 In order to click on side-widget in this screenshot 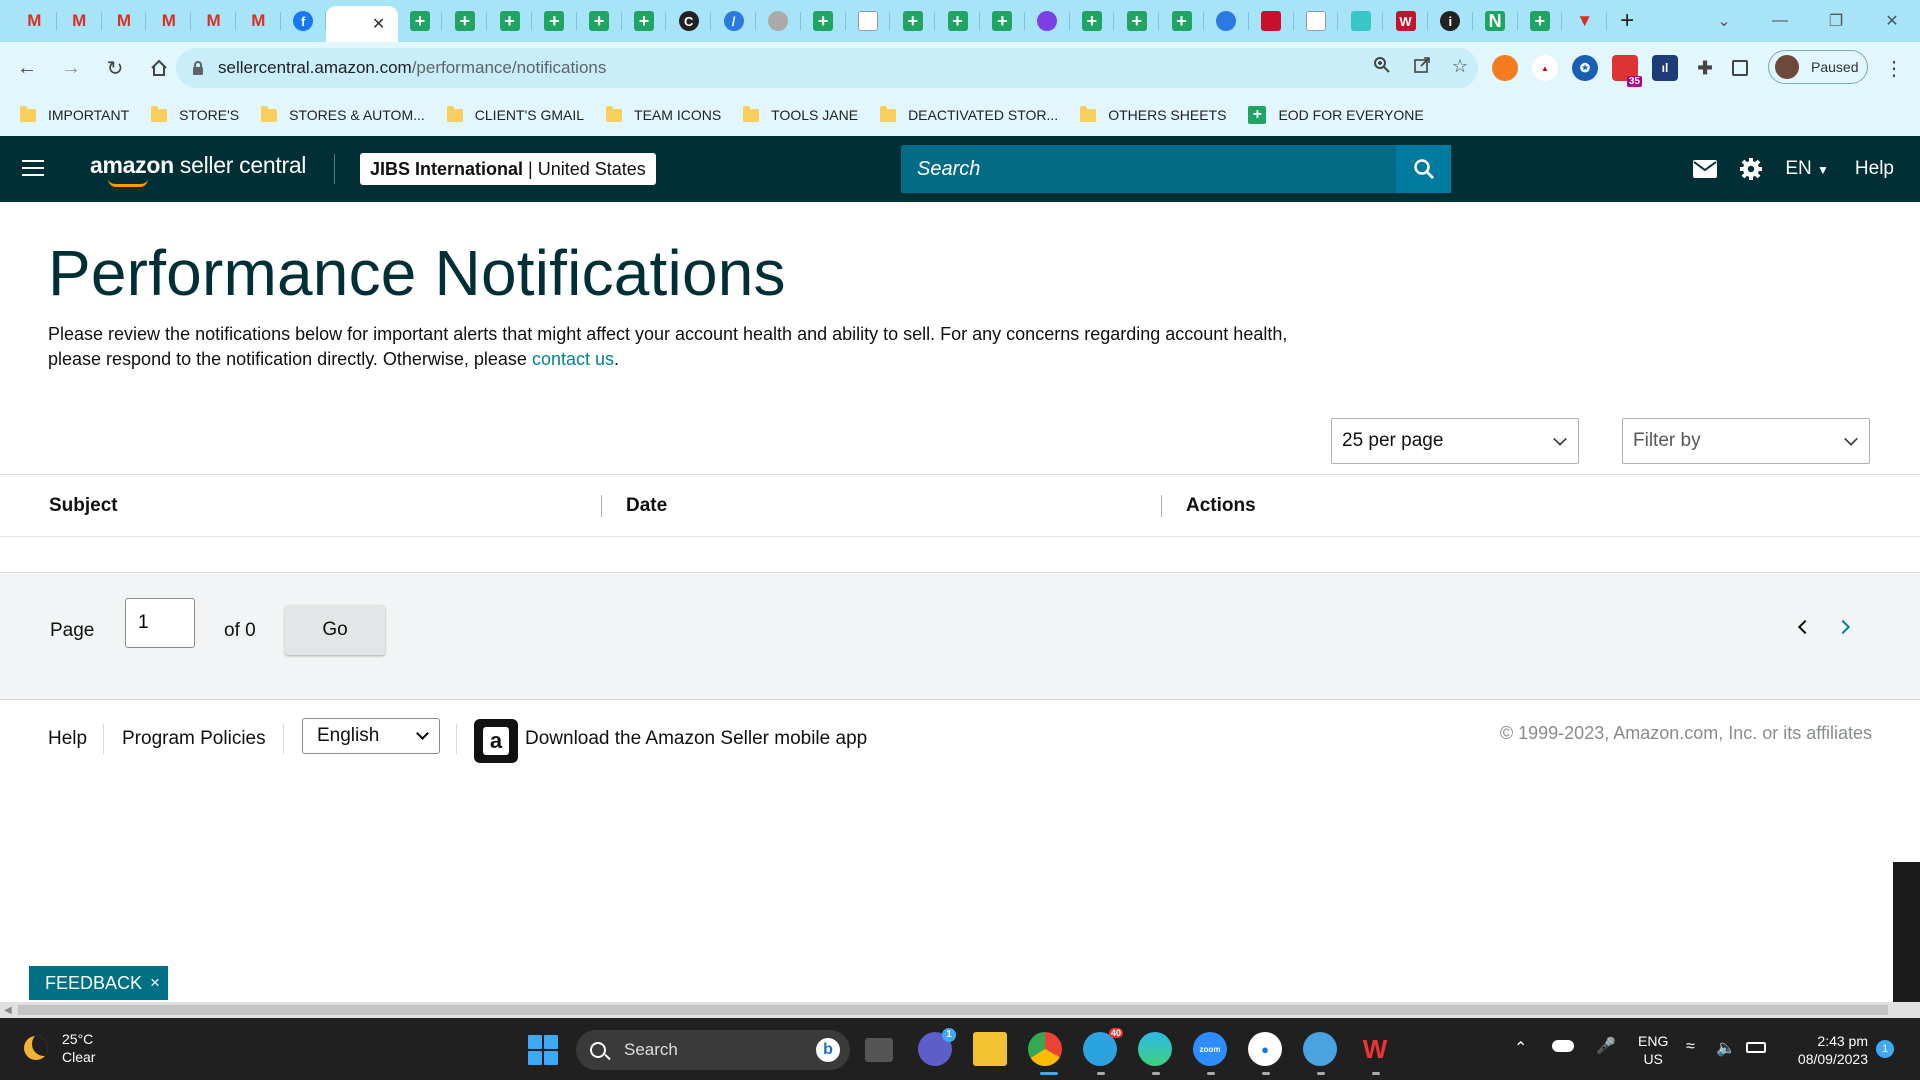, I will do `click(1906, 942)`.